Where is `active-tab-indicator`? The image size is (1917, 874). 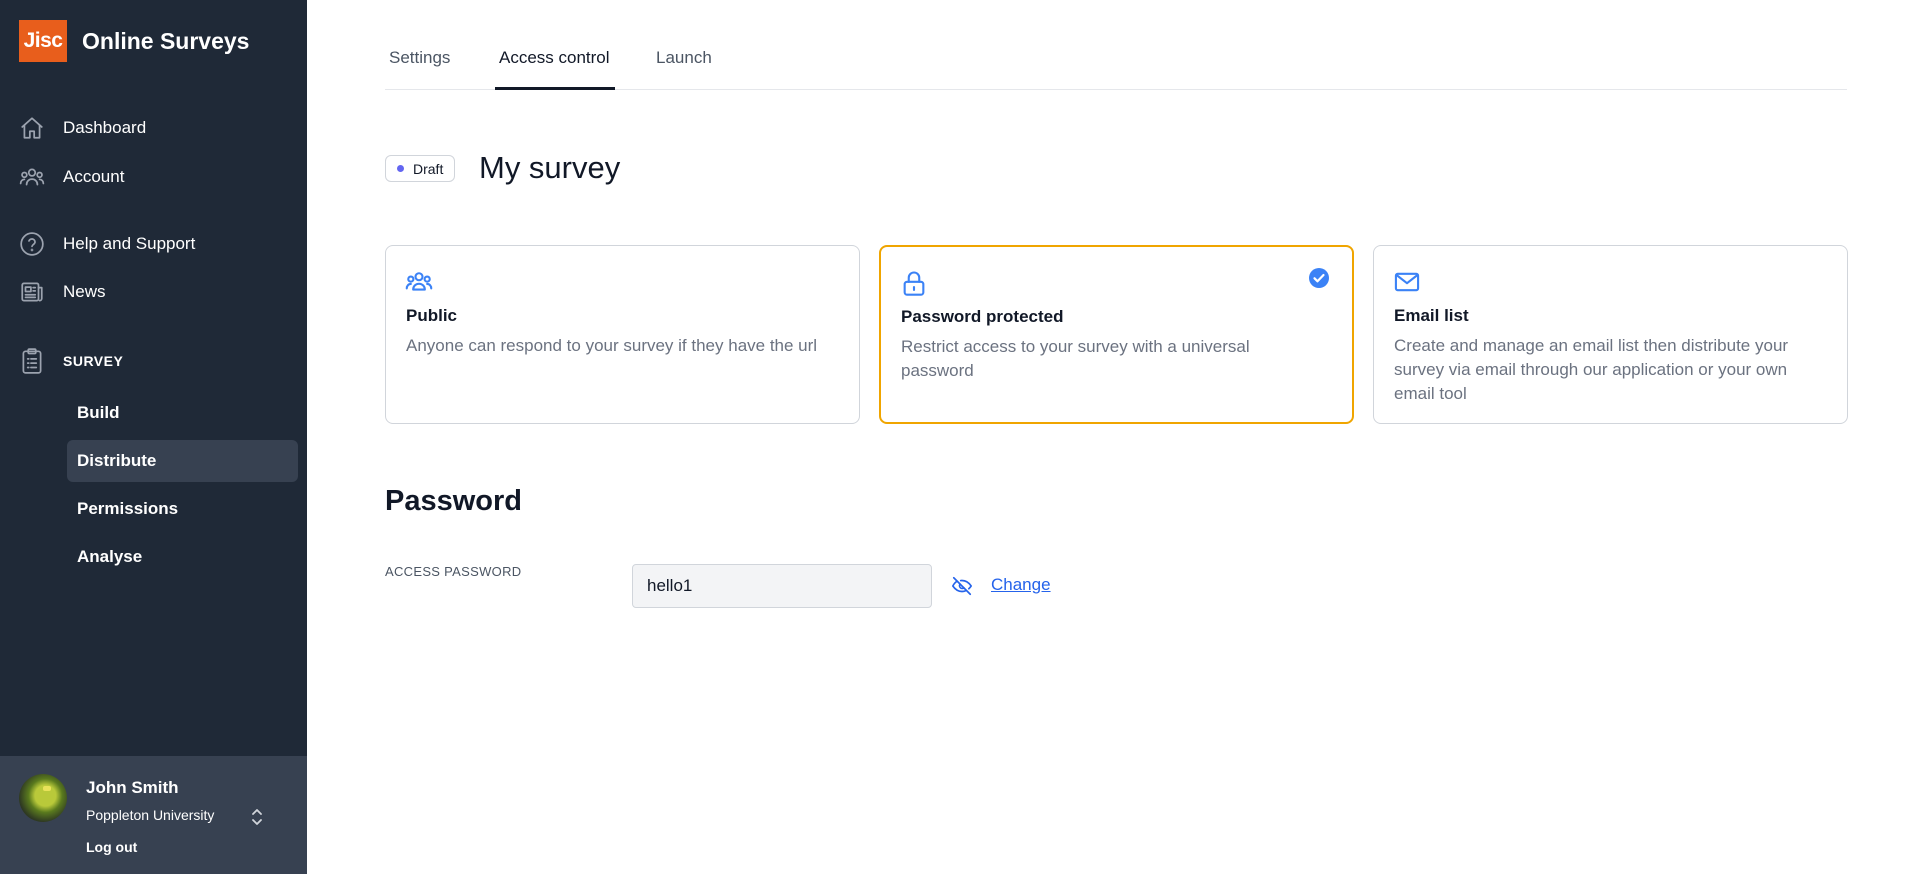 active-tab-indicator is located at coordinates (555, 88).